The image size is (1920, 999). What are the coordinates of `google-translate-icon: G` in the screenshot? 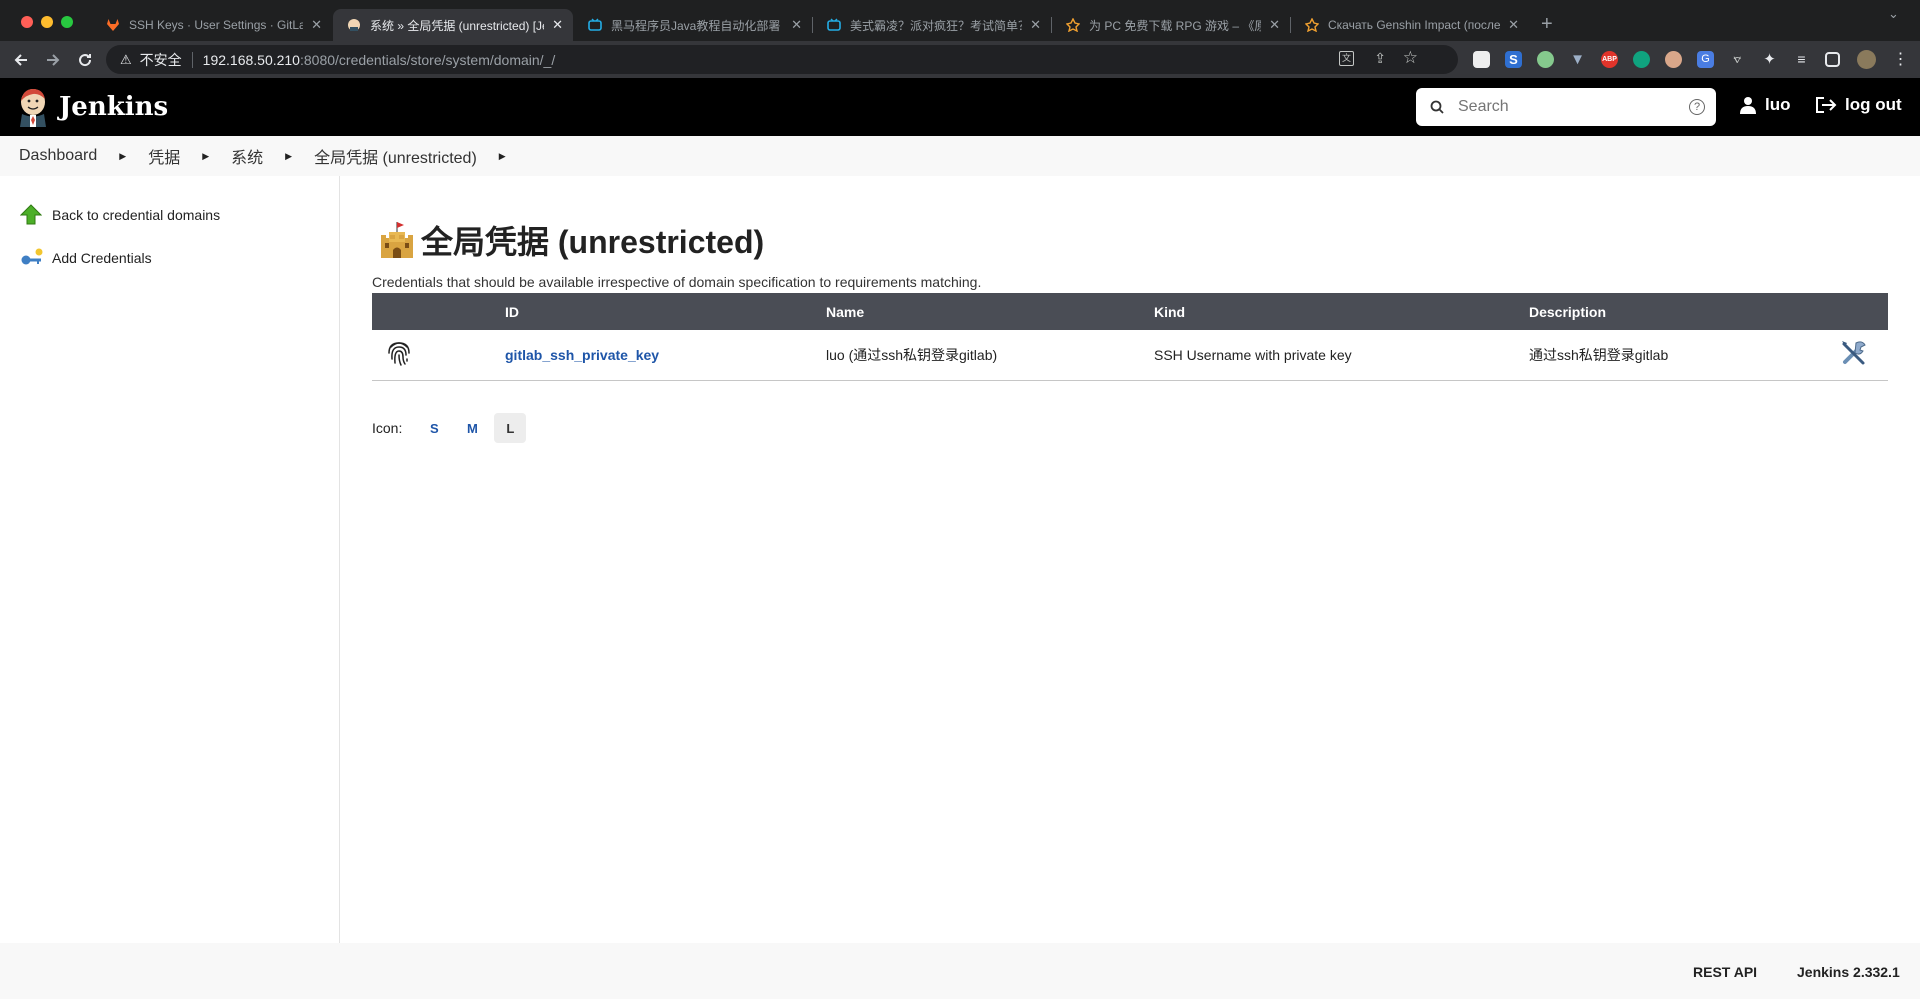 It's located at (1705, 59).